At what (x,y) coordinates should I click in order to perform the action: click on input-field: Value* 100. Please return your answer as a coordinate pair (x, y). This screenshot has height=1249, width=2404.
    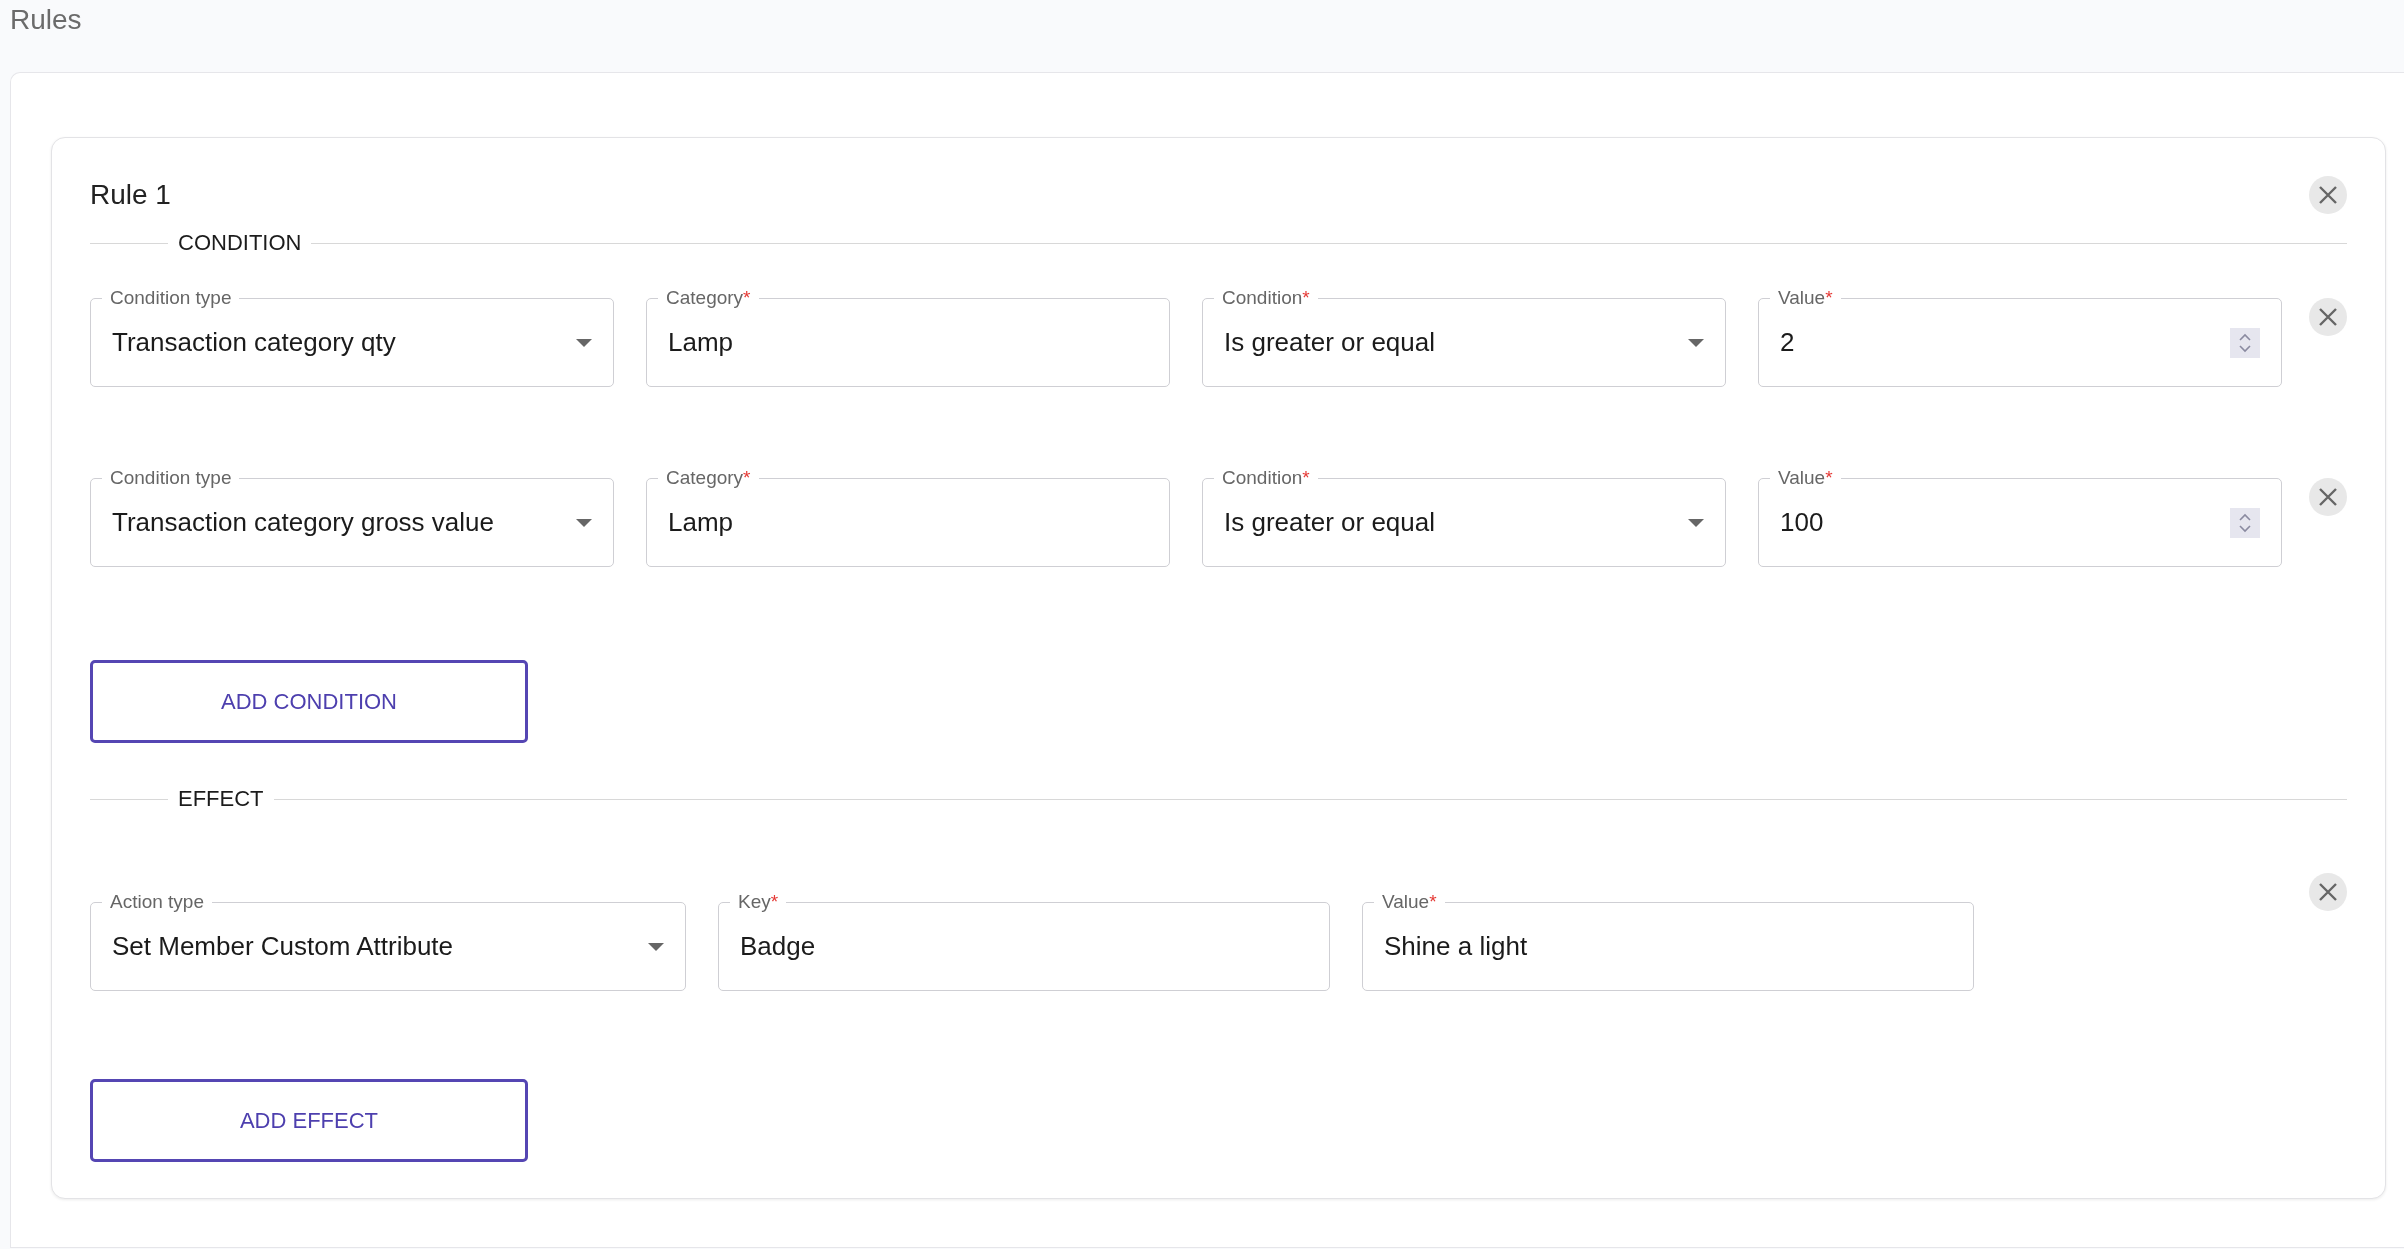
    Looking at the image, I should click on (2020, 516).